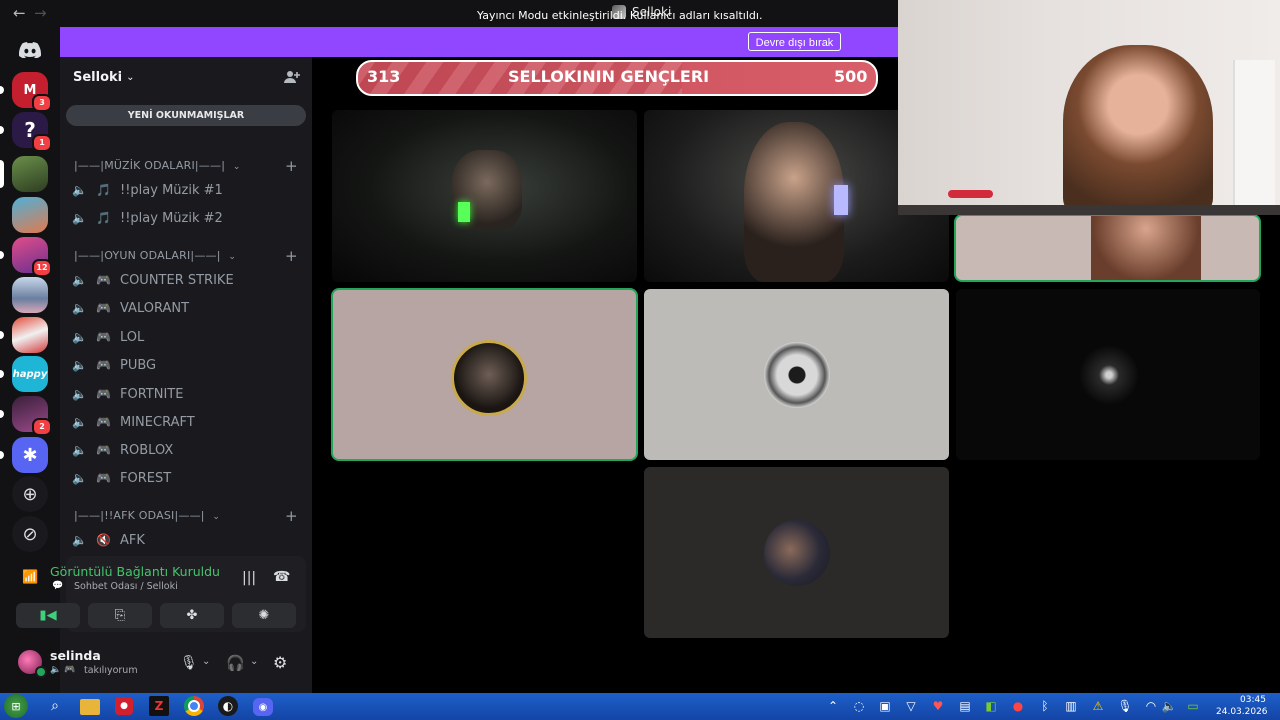 Image resolution: width=1280 pixels, height=720 pixels. Describe the element at coordinates (280, 662) in the screenshot. I see `gear-icon: ⚙` at that location.